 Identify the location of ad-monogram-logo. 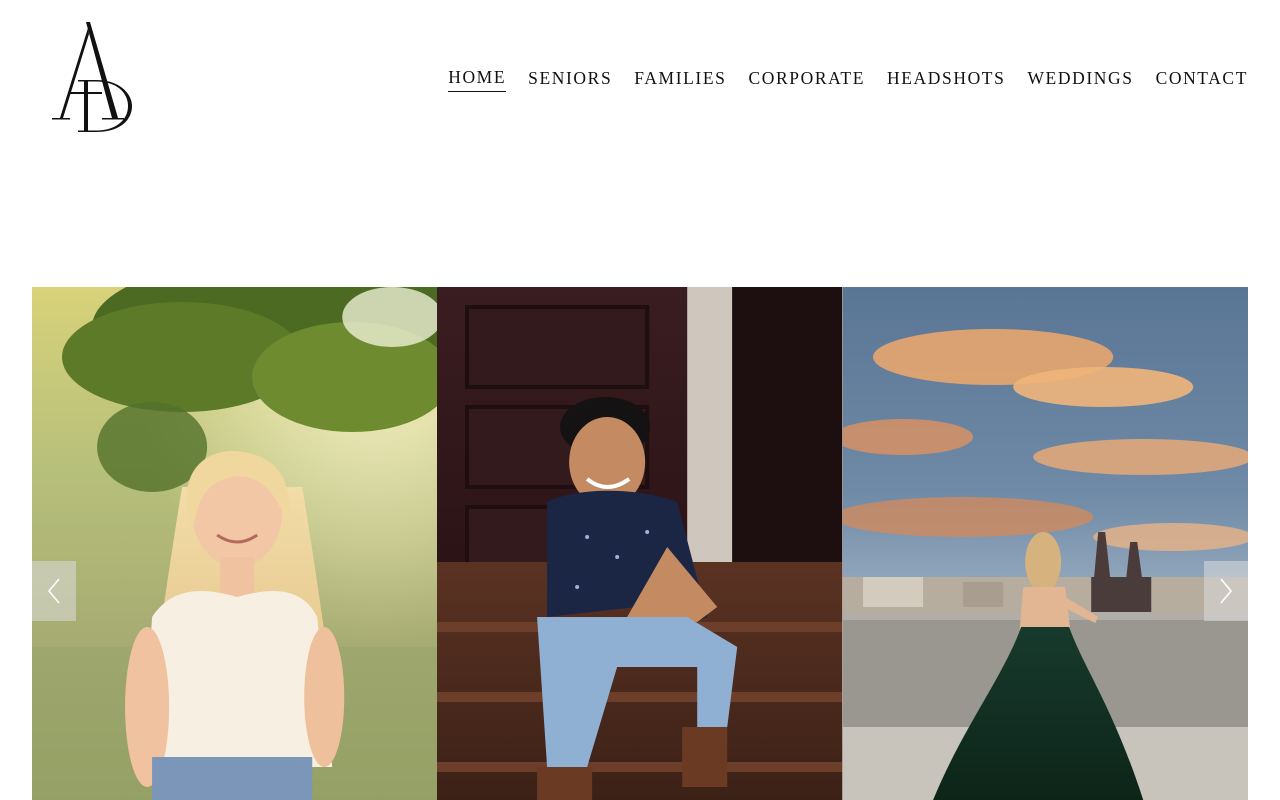
(92, 77).